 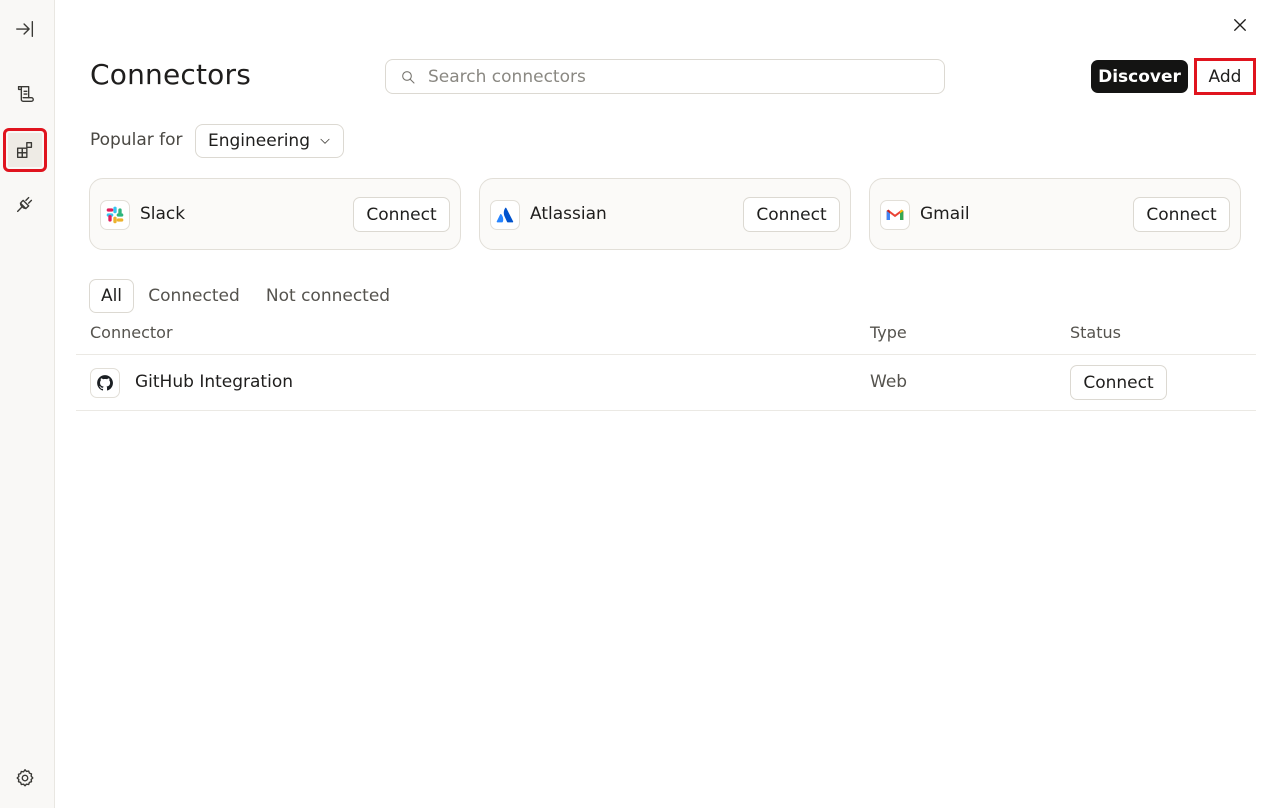 What do you see at coordinates (895, 215) in the screenshot?
I see `gmail-icon` at bounding box center [895, 215].